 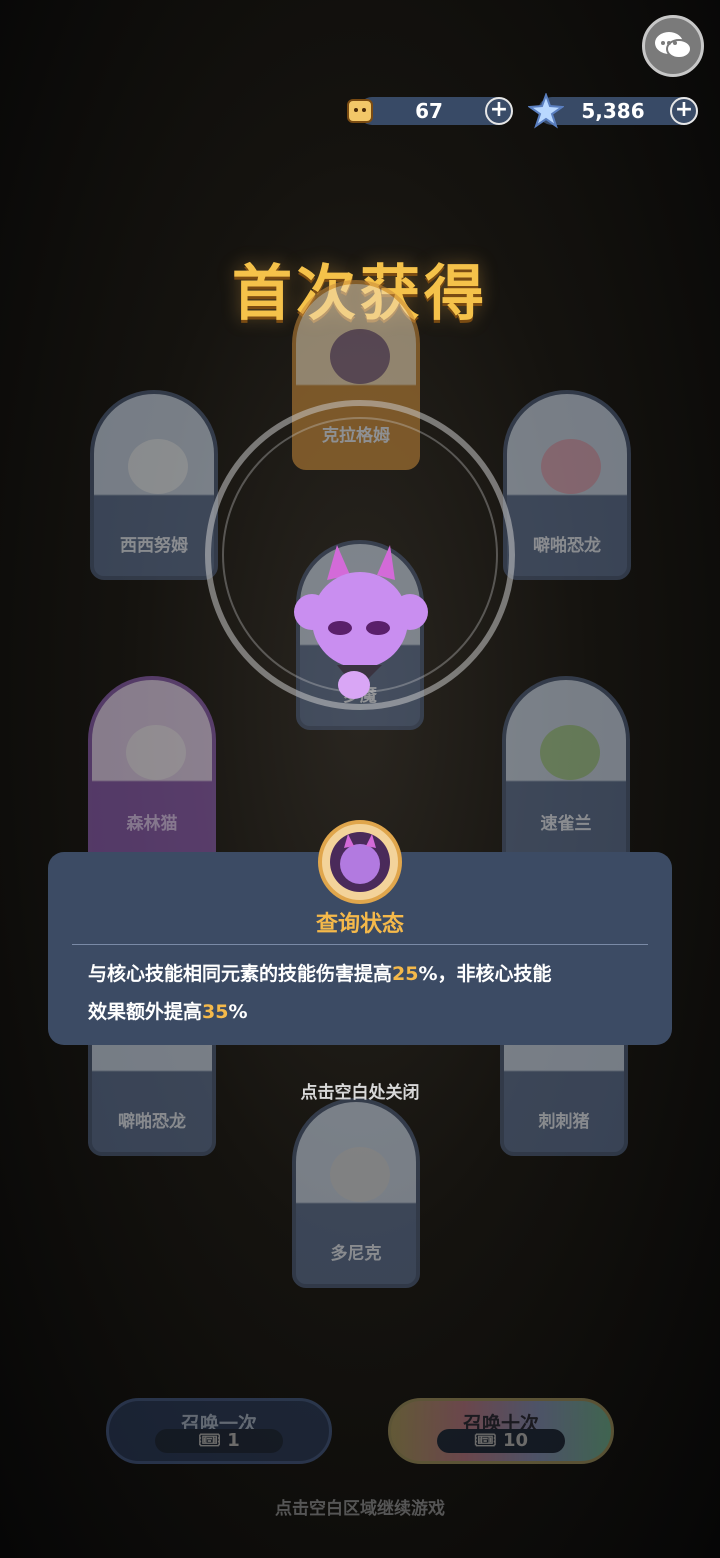 I want to click on chat-bubbles-icon, so click(x=673, y=45).